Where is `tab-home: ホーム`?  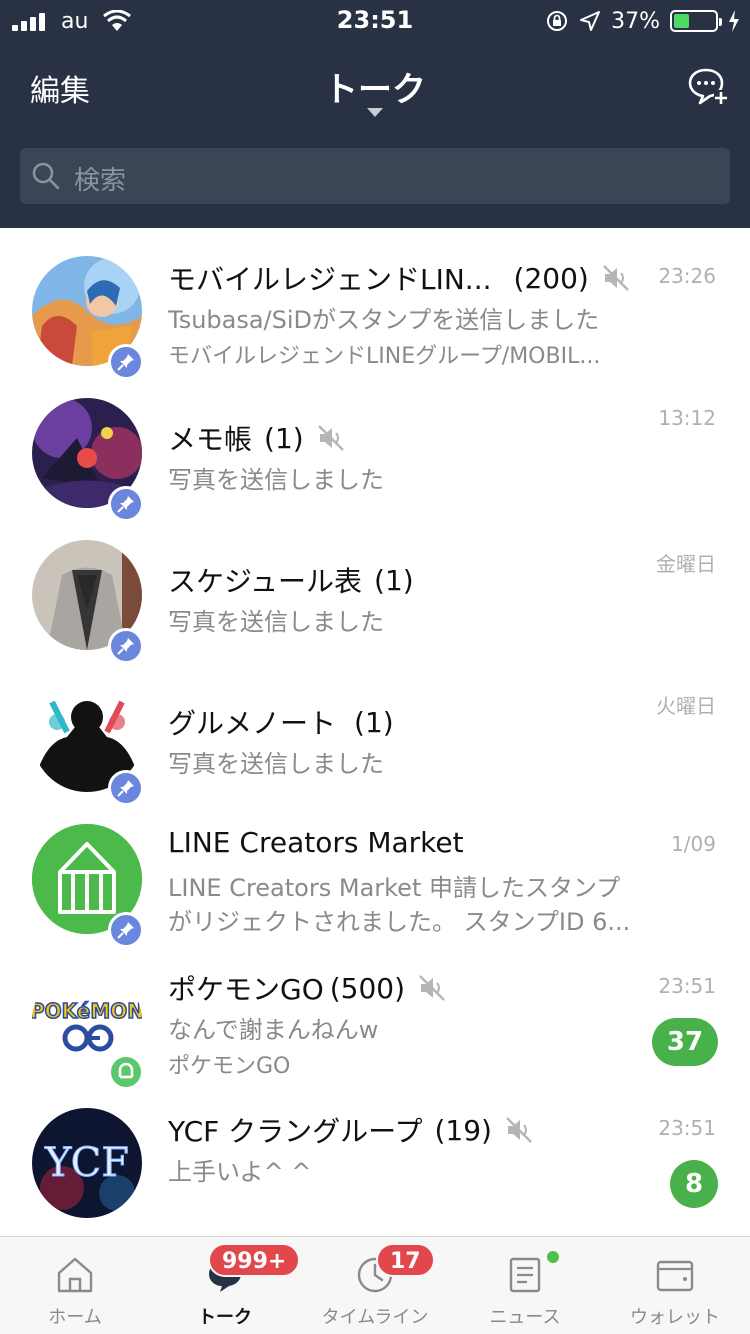 tab-home: ホーム is located at coordinates (75, 1285).